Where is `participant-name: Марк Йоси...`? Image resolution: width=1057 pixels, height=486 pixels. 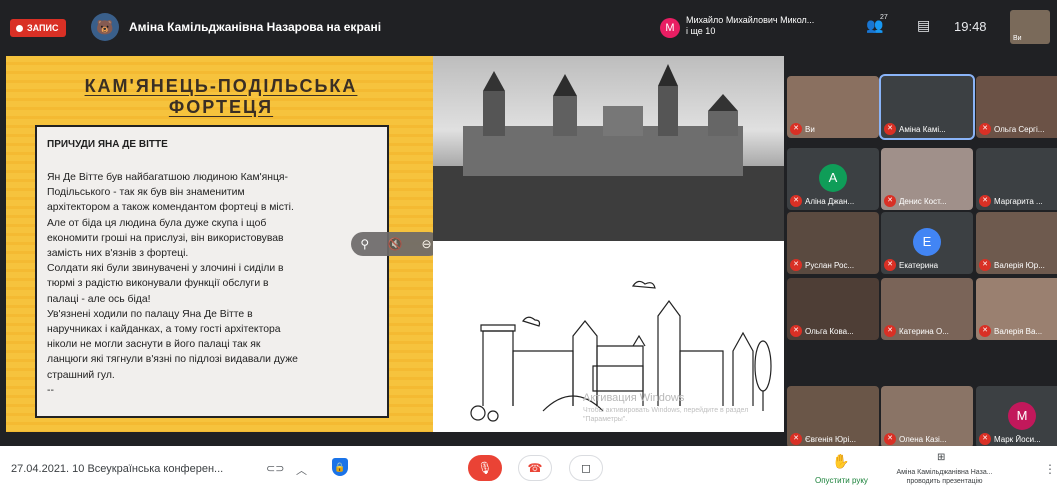 participant-name: Марк Йоси... is located at coordinates (1017, 439).